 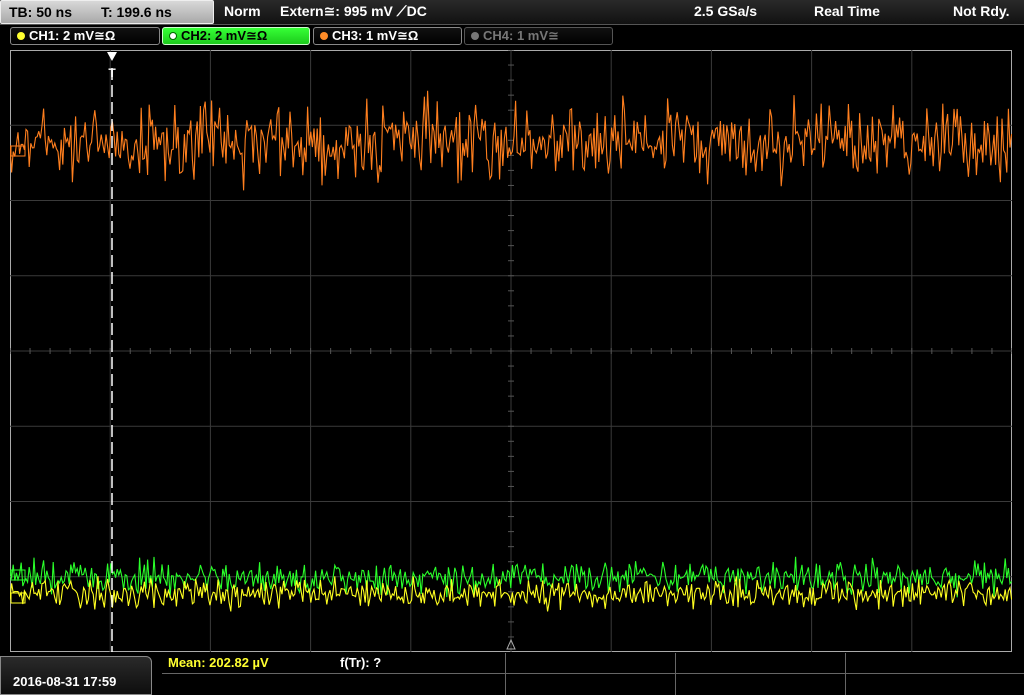 I want to click on ch3-dot-icon, so click(x=324, y=36).